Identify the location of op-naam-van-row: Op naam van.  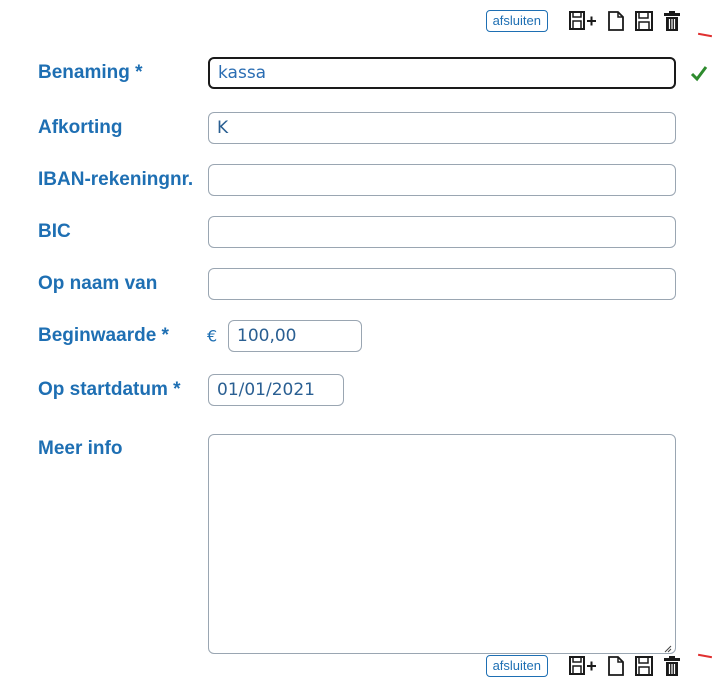
(375, 284).